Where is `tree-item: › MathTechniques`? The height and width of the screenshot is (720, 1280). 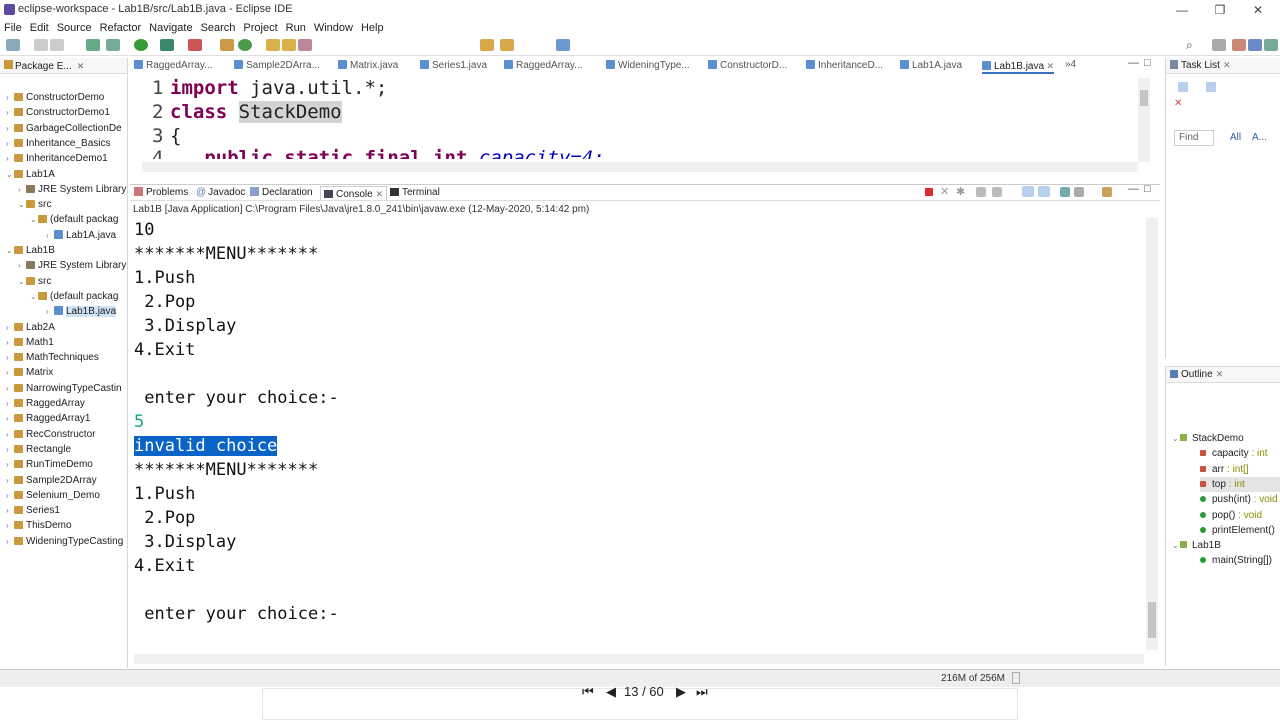
tree-item: › MathTechniques is located at coordinates (67, 357).